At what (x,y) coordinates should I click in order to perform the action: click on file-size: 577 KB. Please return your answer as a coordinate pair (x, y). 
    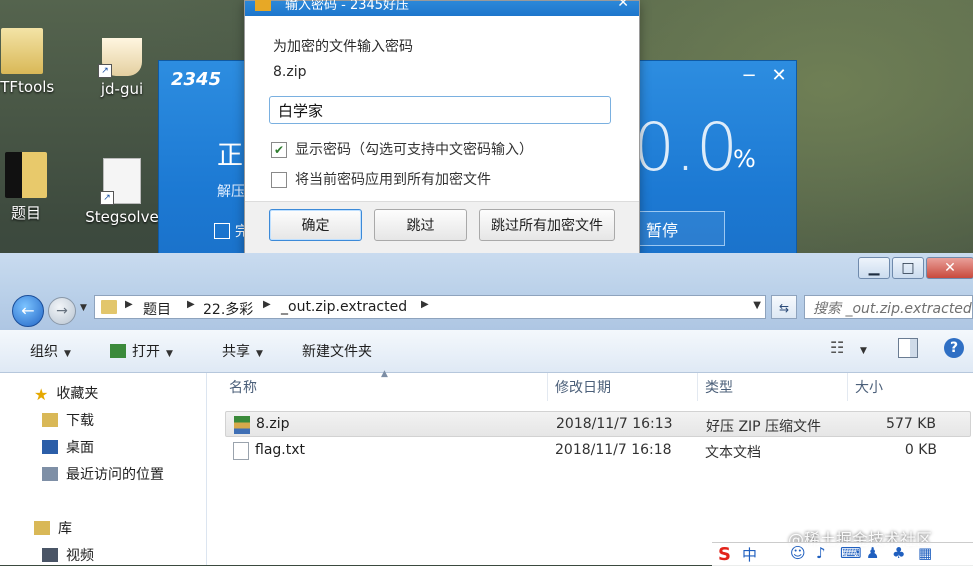
    Looking at the image, I should click on (911, 424).